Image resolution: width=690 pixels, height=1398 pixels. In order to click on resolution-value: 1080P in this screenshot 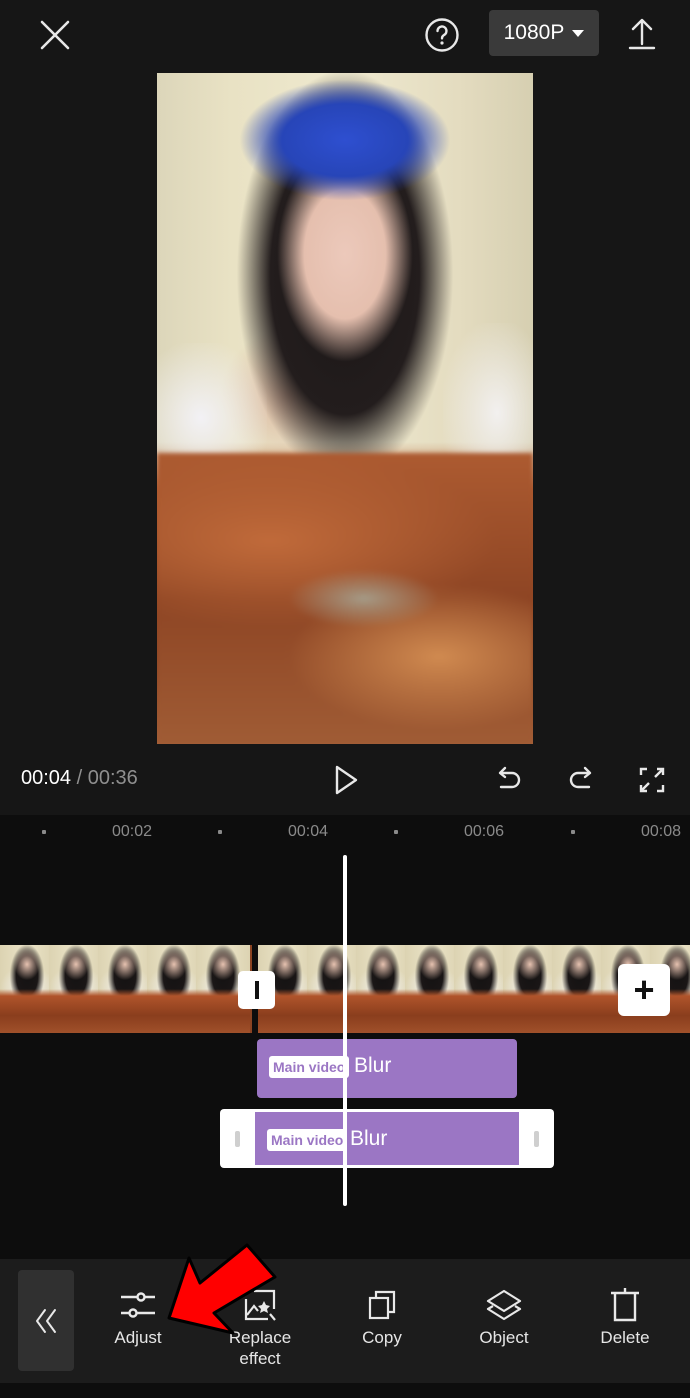, I will do `click(534, 32)`.